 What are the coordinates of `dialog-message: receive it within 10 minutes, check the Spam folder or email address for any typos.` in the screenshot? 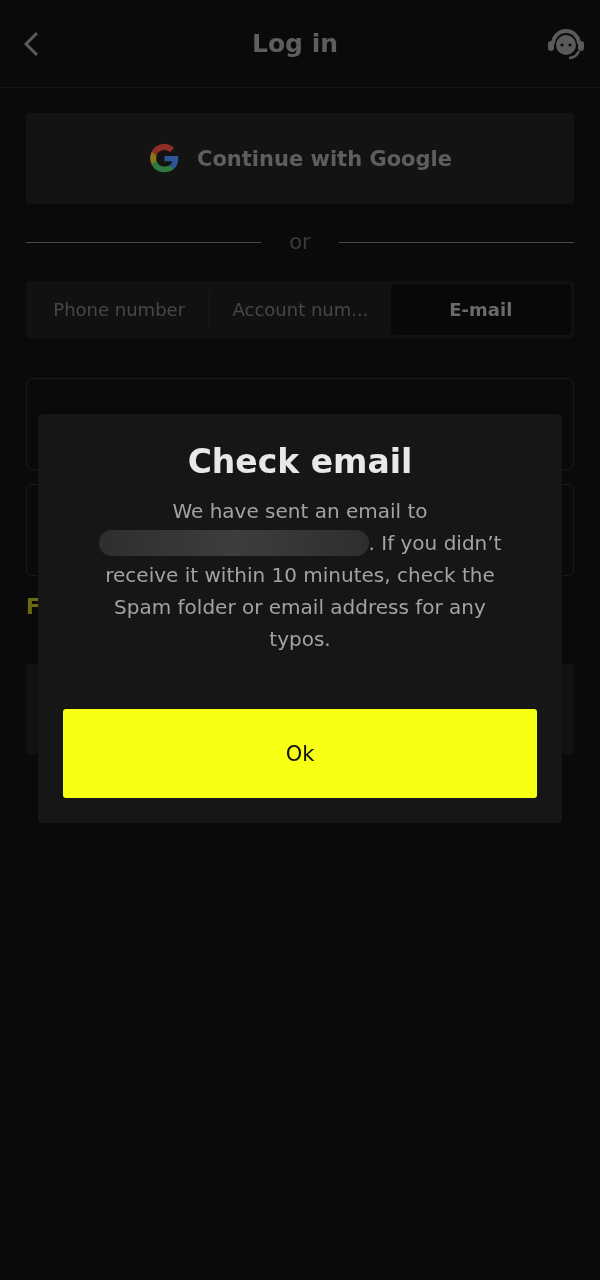 It's located at (300, 607).